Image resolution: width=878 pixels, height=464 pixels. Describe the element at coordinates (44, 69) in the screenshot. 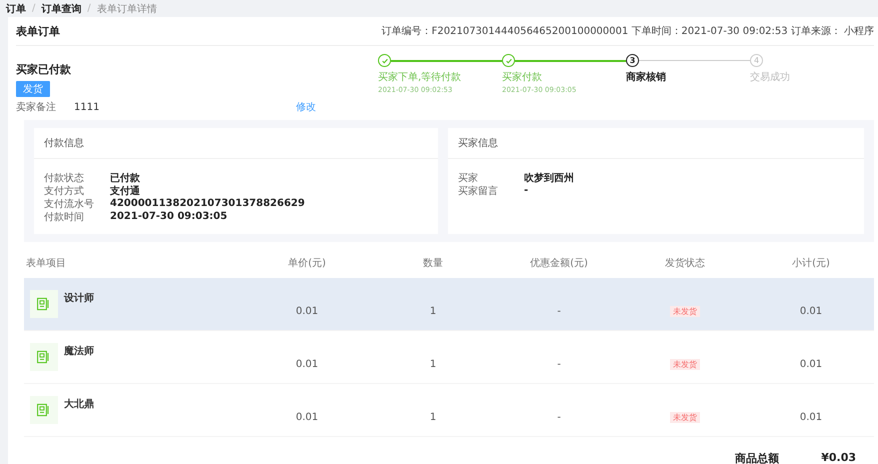

I see `order-status-title: 买家已付款` at that location.